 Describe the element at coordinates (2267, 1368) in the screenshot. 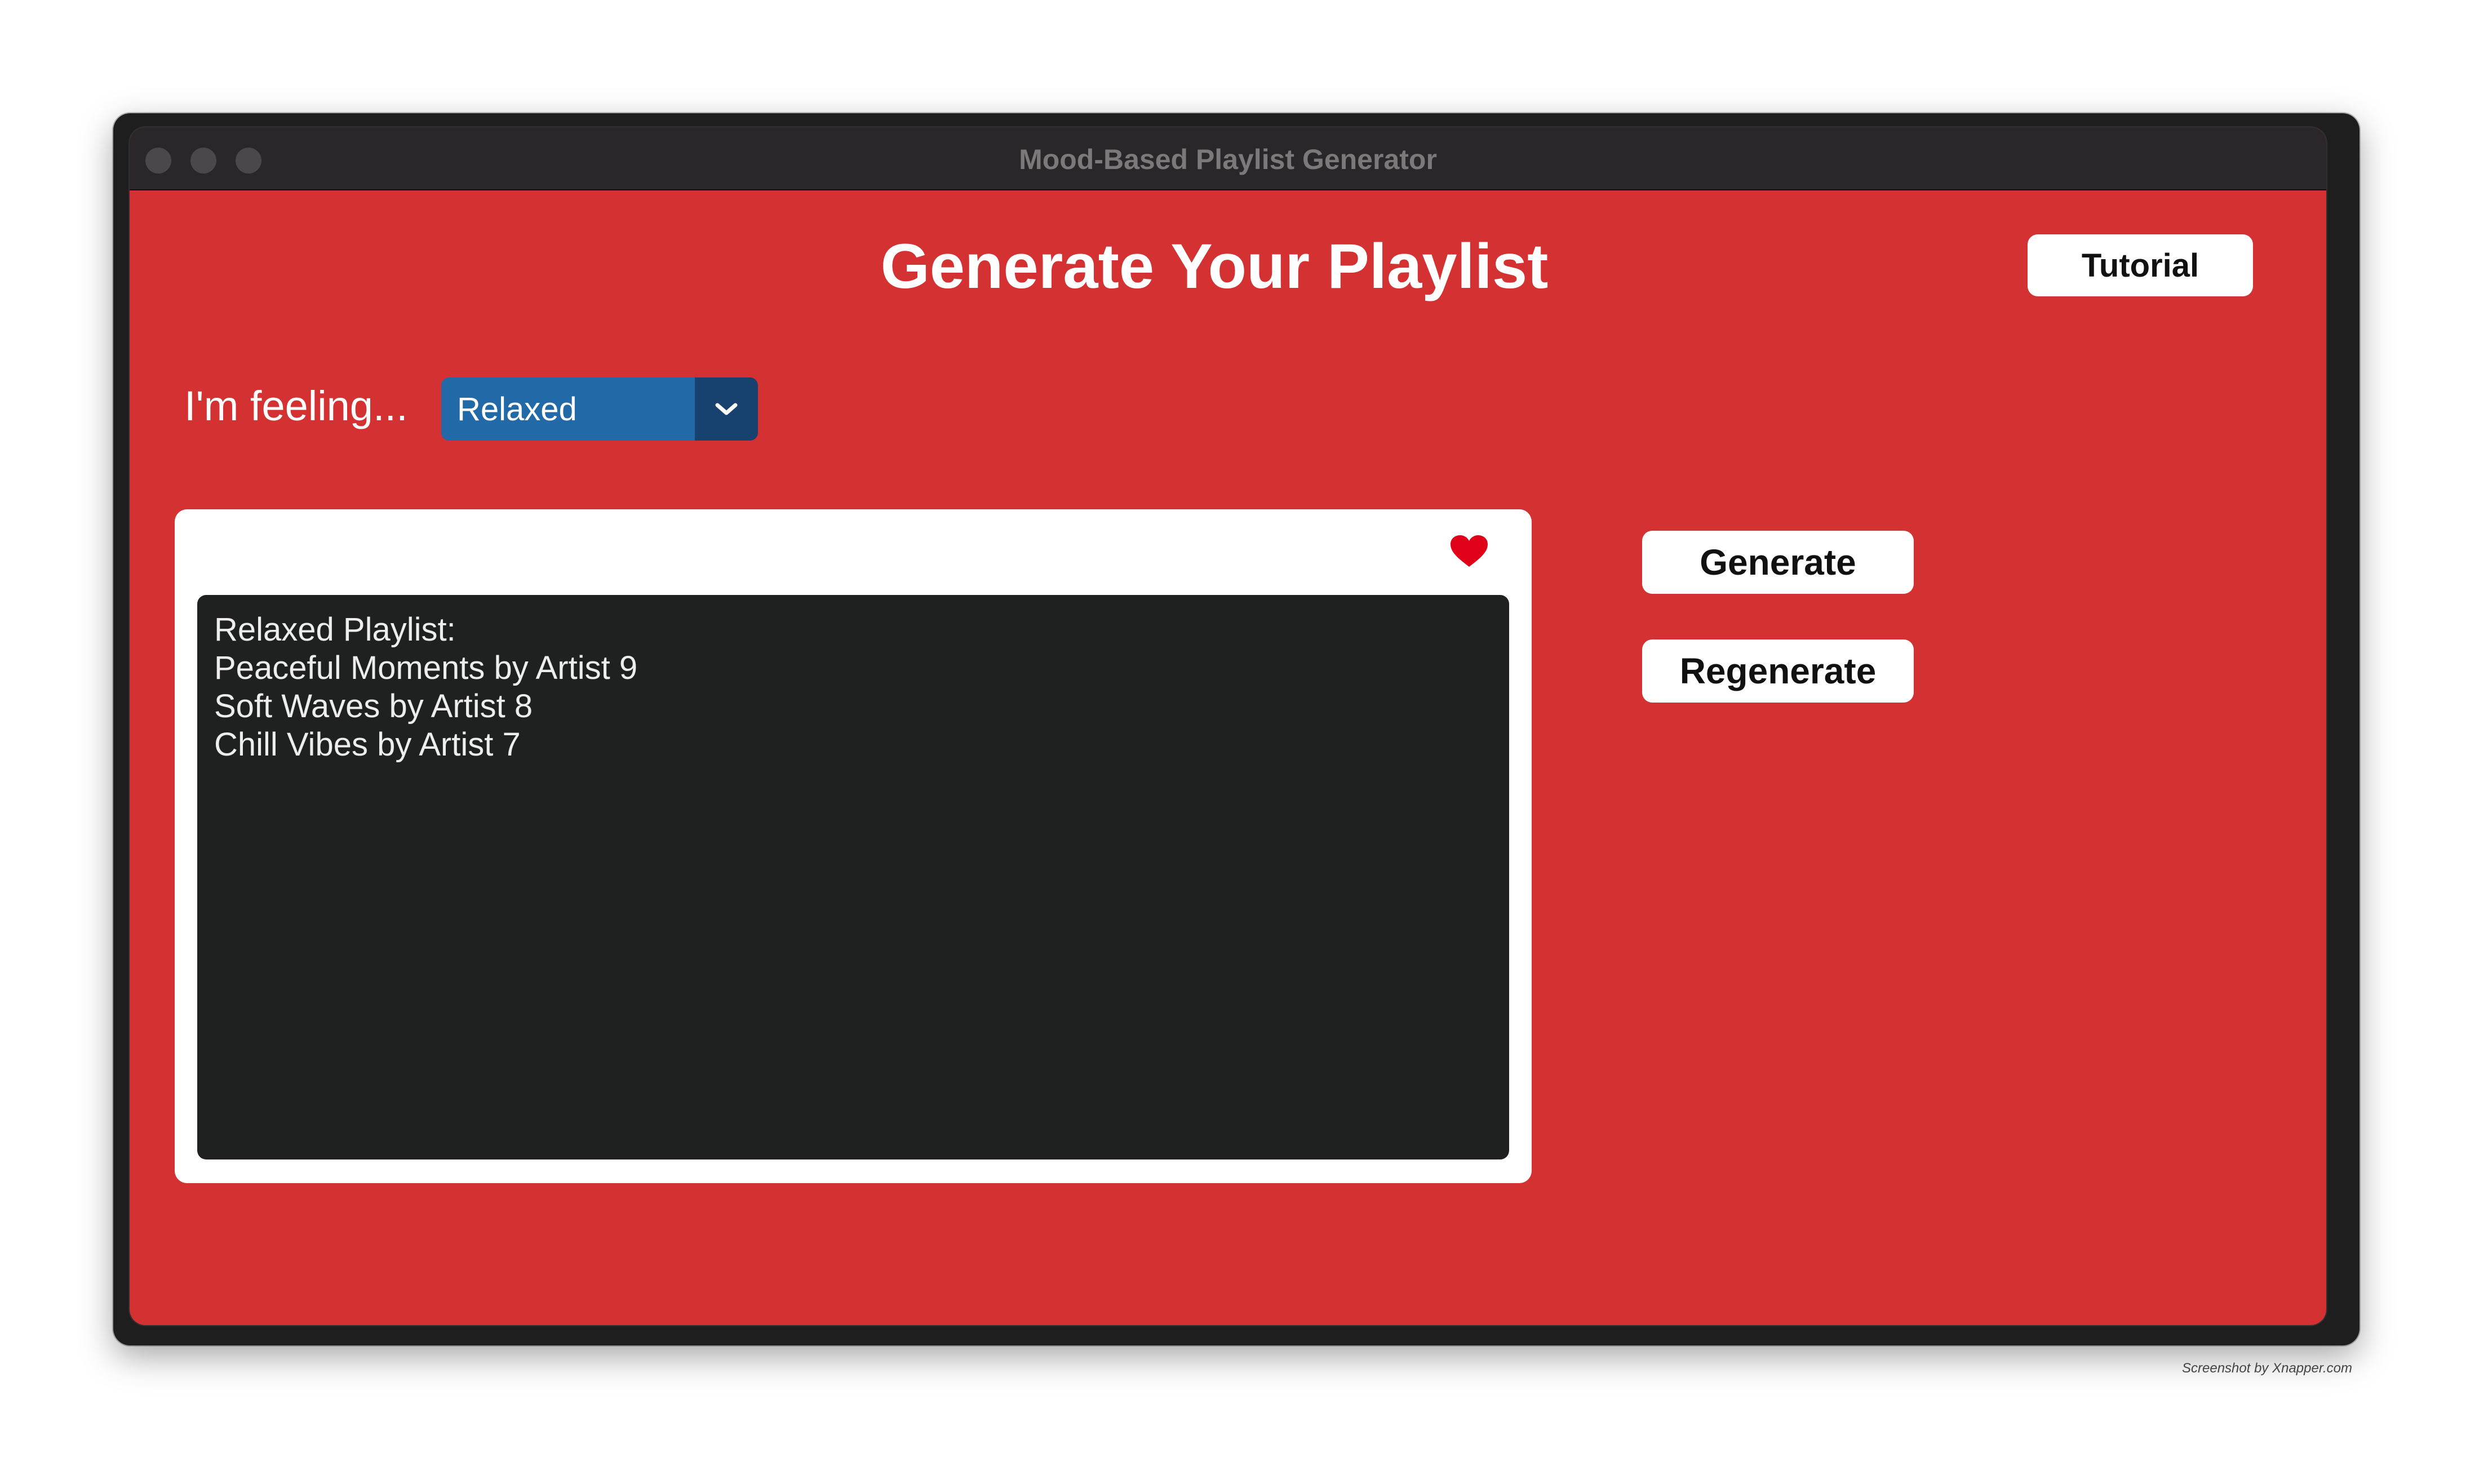

I see `screenshot-credit: Screenshot by Xnapper.com` at that location.